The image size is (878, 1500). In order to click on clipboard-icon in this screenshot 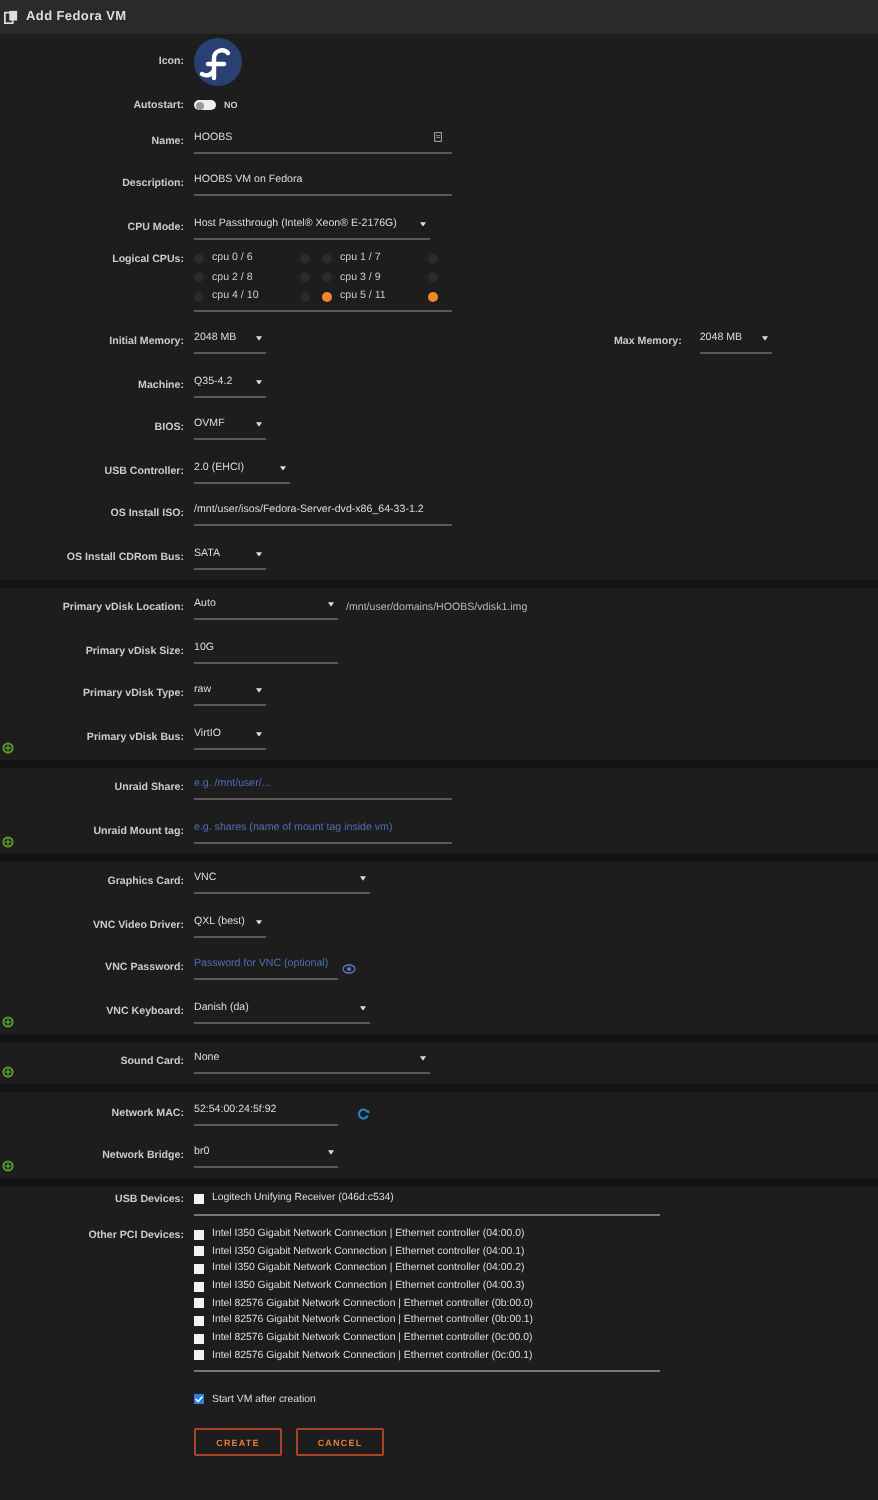, I will do `click(438, 137)`.